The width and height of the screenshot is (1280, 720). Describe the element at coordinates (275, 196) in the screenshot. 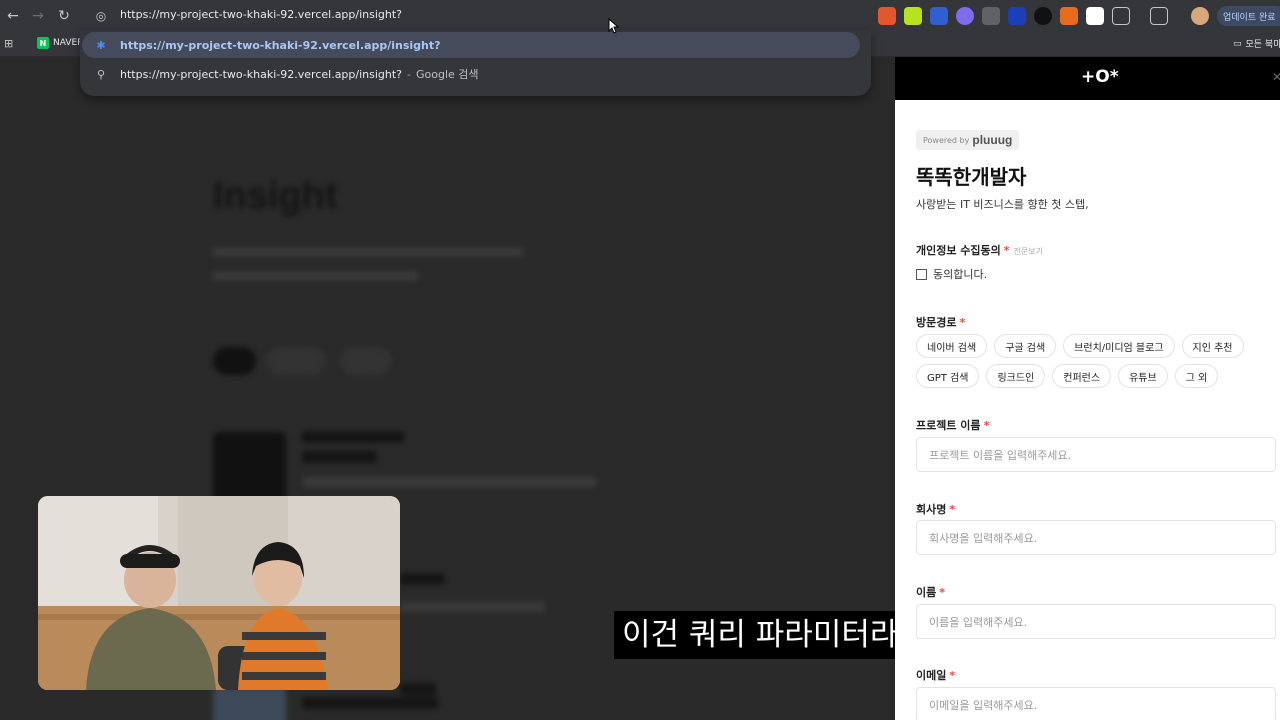

I see `page-title: Insight` at that location.